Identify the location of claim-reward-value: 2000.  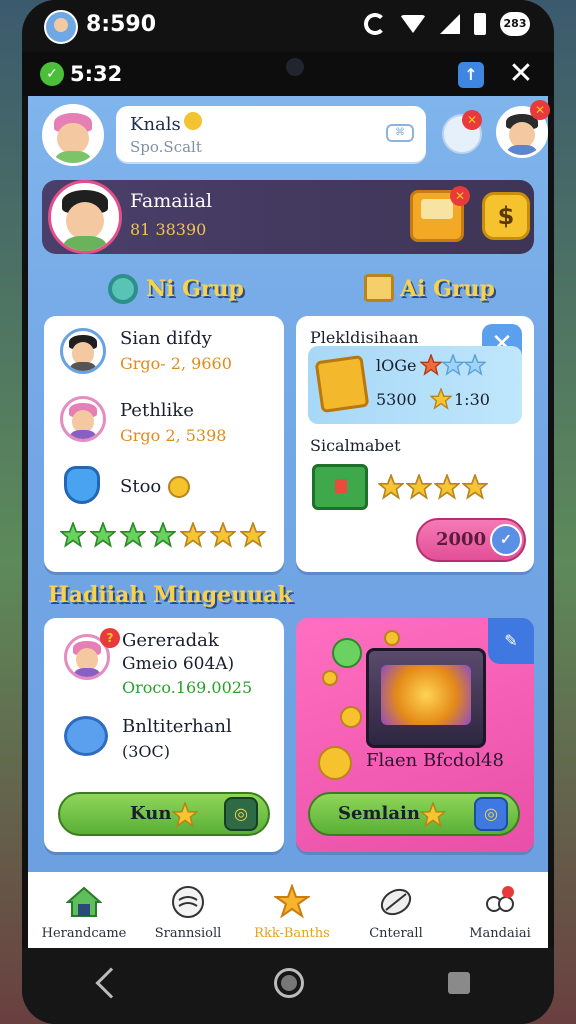
(461, 539).